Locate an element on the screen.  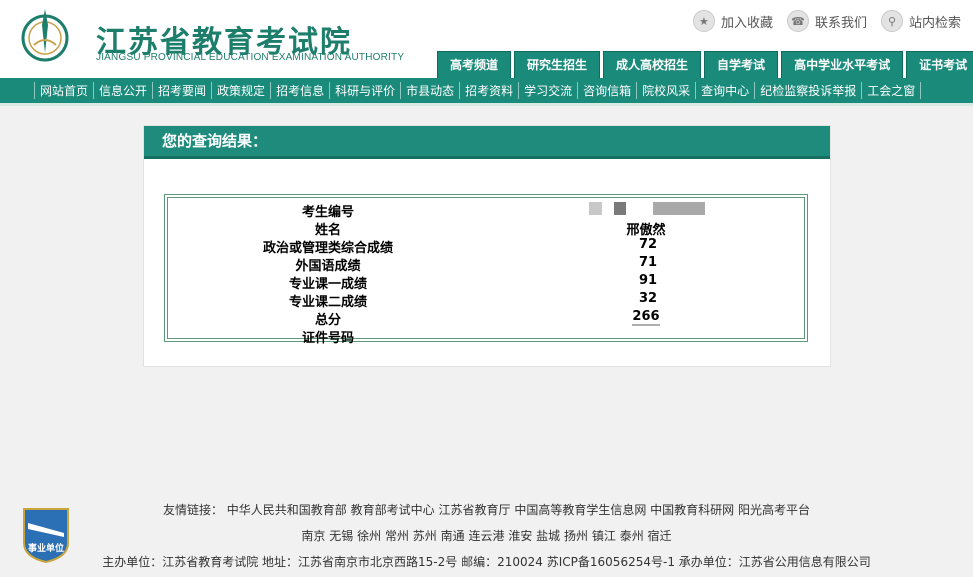
nav-item-colleges: 院校风采 is located at coordinates (665, 90).